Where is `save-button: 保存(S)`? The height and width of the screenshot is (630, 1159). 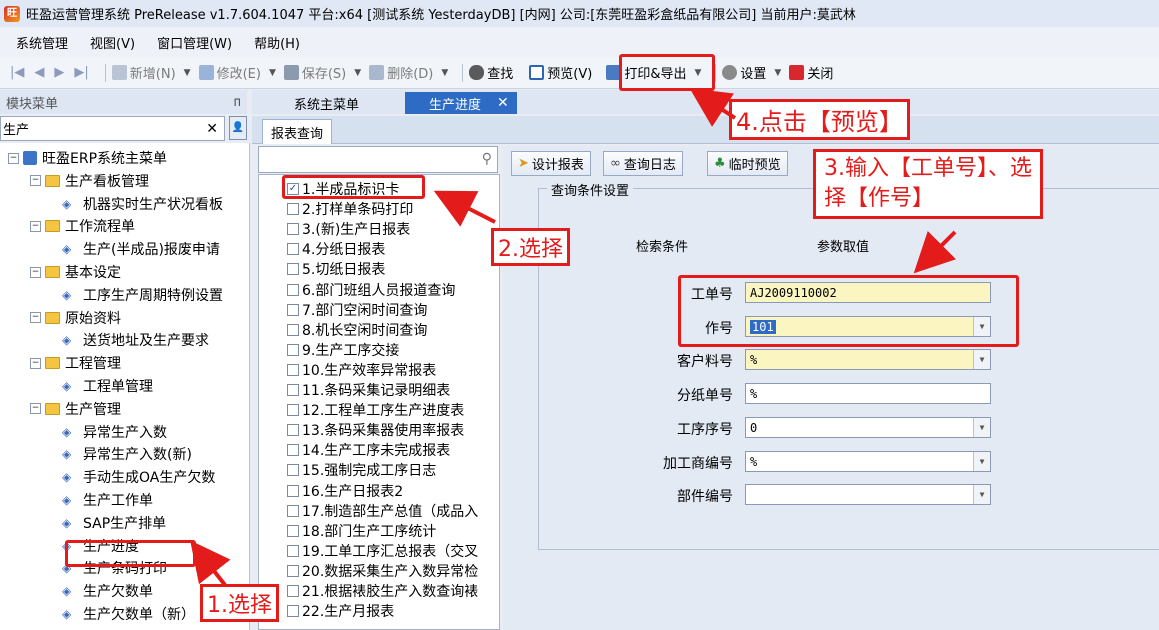
save-button: 保存(S) is located at coordinates (314, 72).